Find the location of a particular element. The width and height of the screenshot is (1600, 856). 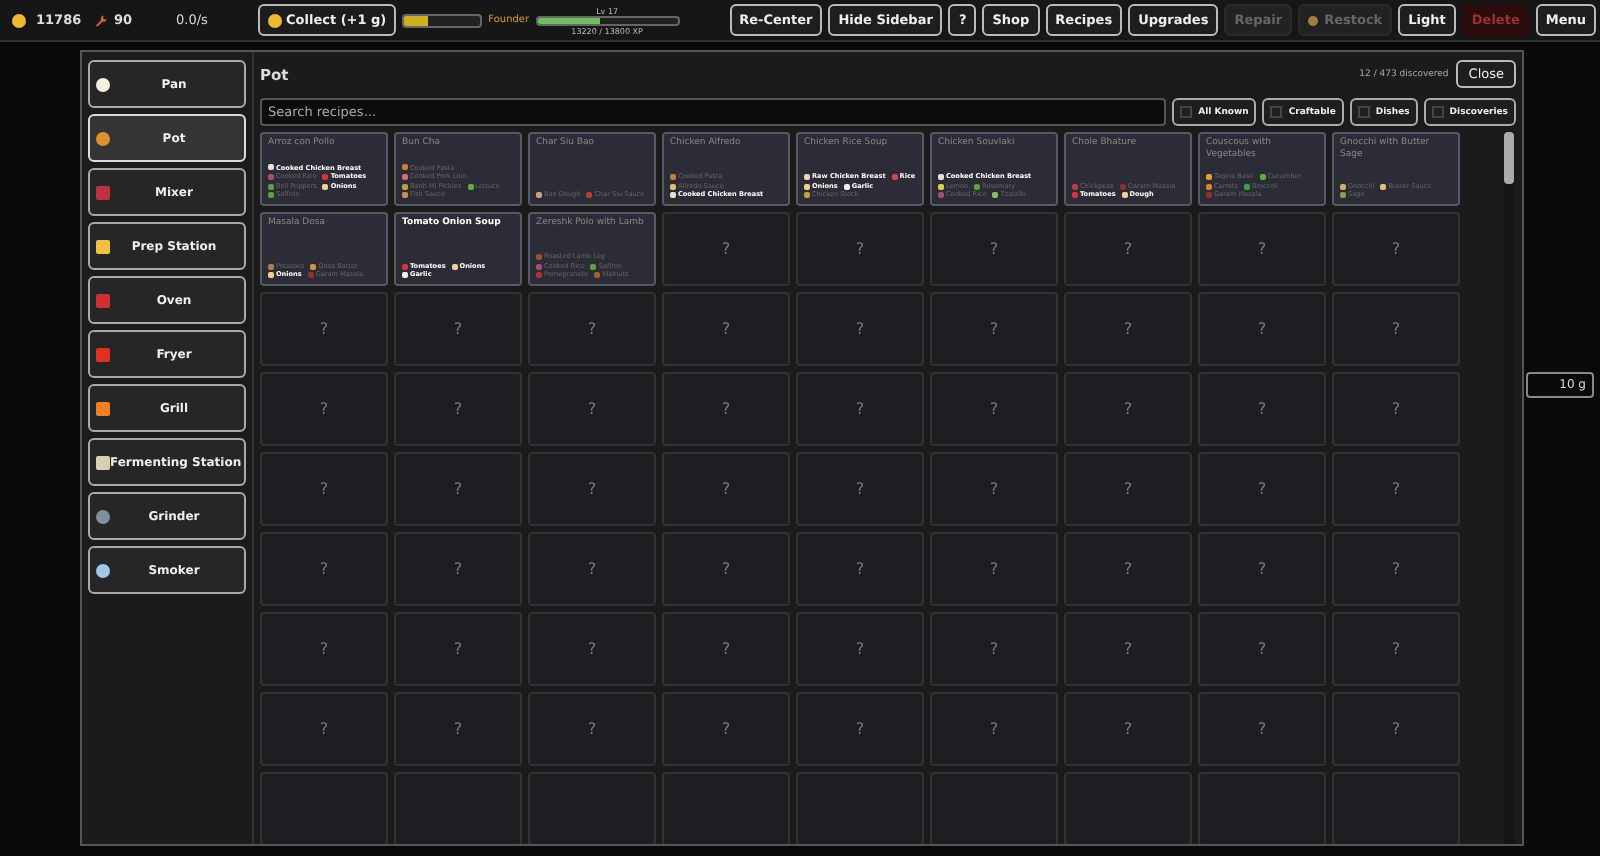

funds-progress-bar is located at coordinates (442, 20).